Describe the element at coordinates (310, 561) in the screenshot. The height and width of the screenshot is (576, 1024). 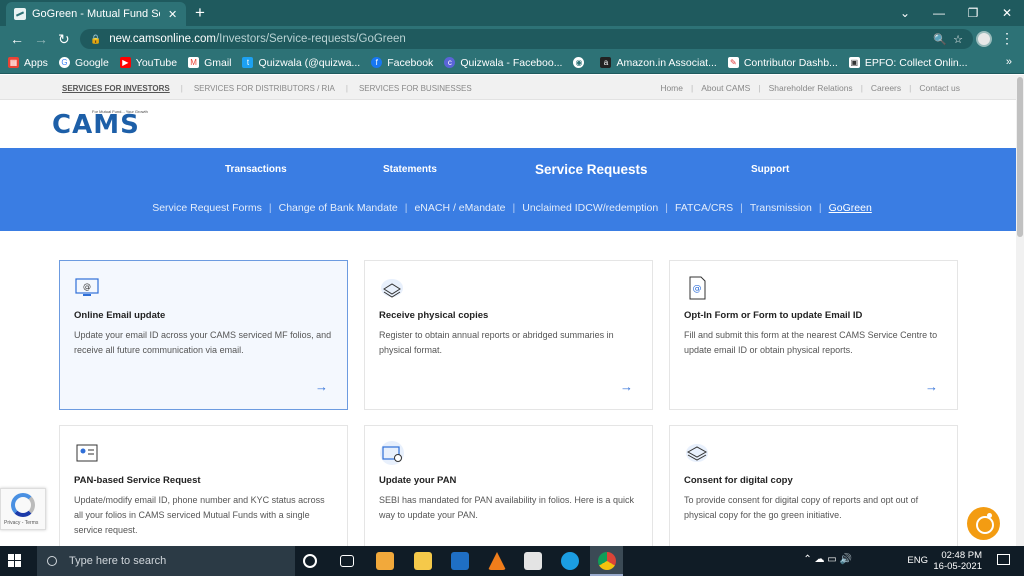
I see `cortana-icon` at that location.